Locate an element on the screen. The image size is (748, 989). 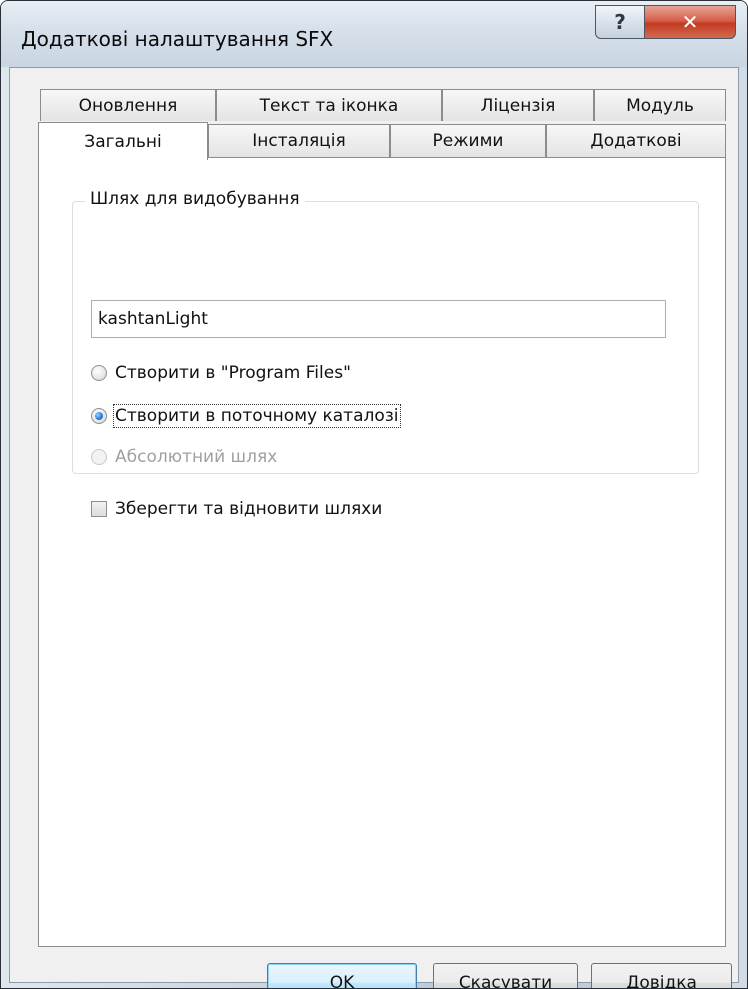
tab-text-and-icon: Текст та іконка is located at coordinates (329, 105).